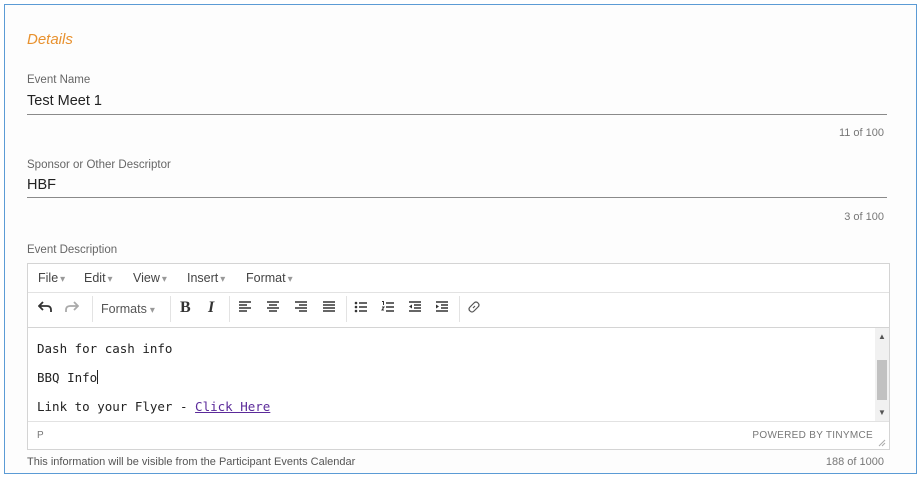 This screenshot has height=478, width=923. I want to click on align-right-icon, so click(301, 309).